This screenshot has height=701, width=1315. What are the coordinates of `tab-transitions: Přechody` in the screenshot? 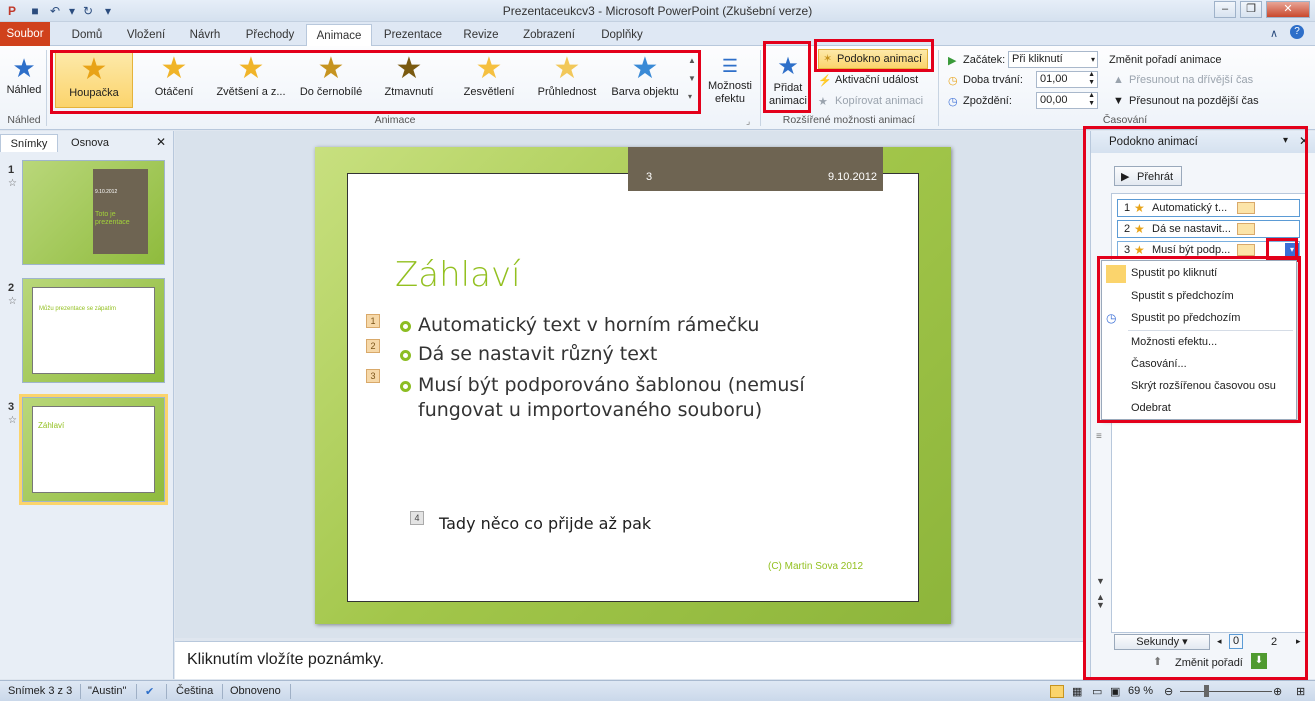 It's located at (270, 35).